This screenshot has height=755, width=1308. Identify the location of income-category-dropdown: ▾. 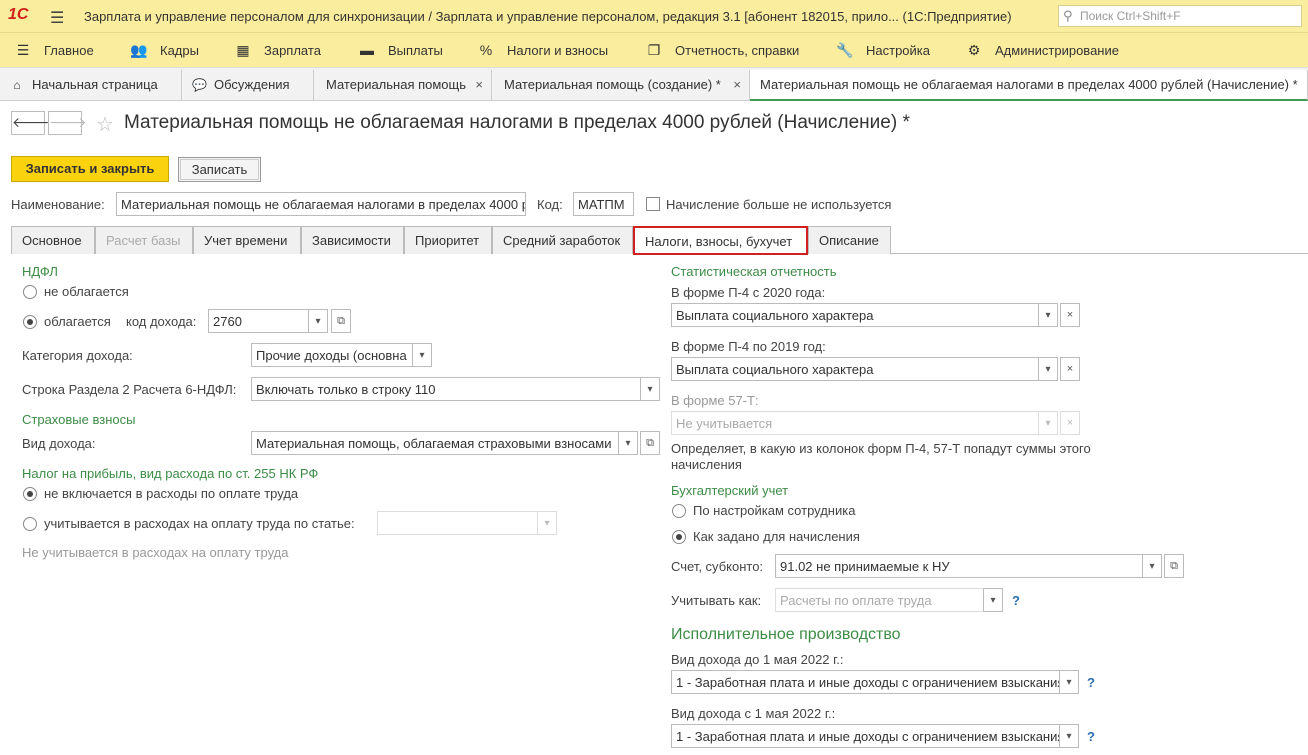
(422, 355).